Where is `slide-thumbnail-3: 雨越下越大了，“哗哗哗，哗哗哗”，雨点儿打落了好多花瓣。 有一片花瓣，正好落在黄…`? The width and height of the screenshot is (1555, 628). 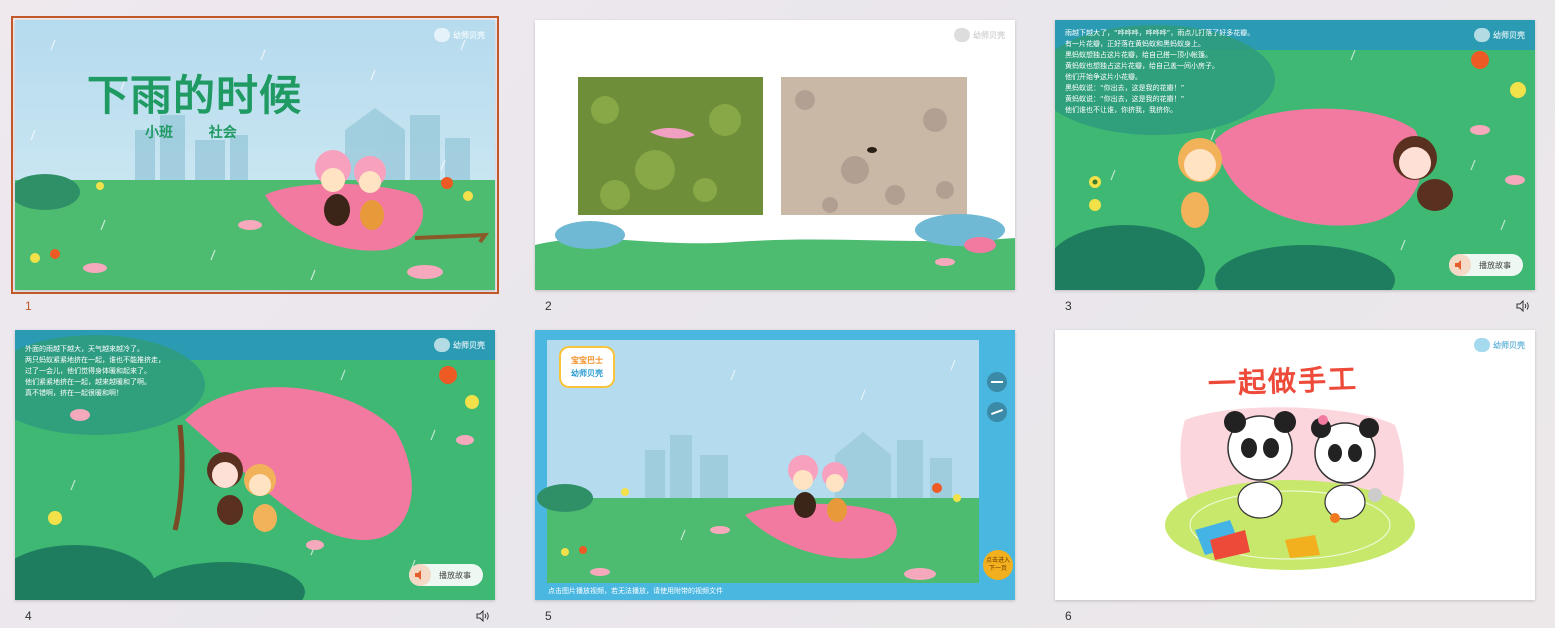
slide-thumbnail-3: 雨越下越大了，“哗哗哗，哗哗哗”，雨点儿打落了好多花瓣。 有一片花瓣，正好落在黄… is located at coordinates (1295, 155).